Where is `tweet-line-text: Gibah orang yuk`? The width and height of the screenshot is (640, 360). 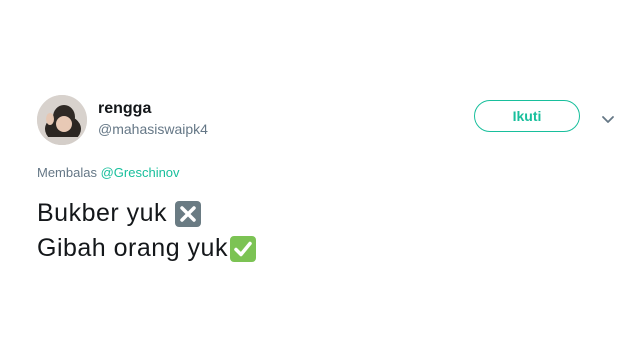
tweet-line-text: Gibah orang yuk is located at coordinates (132, 248).